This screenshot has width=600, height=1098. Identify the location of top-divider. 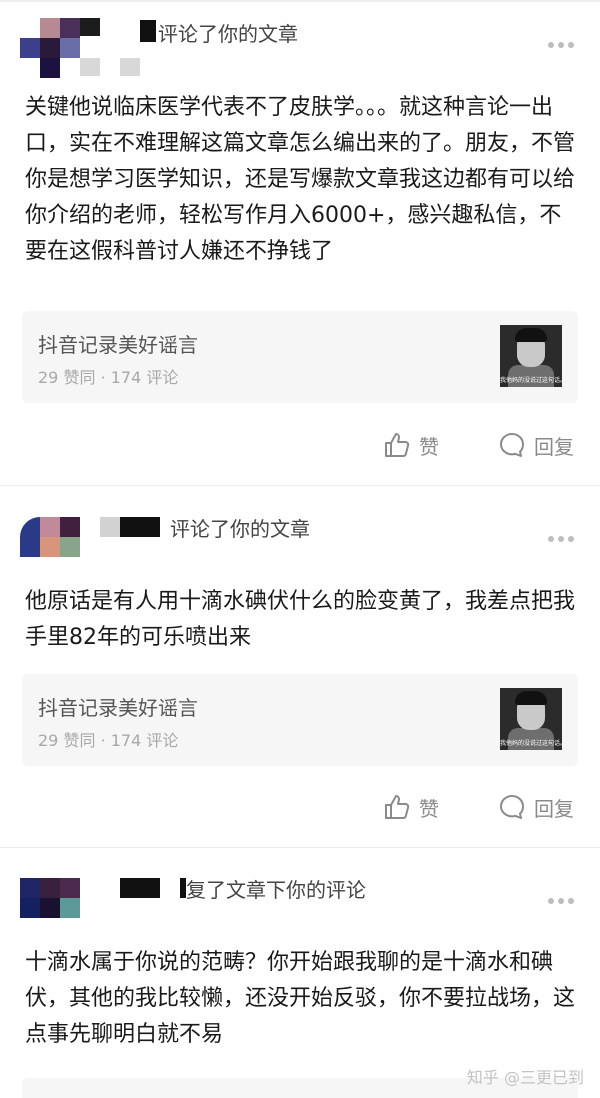
(300, 1).